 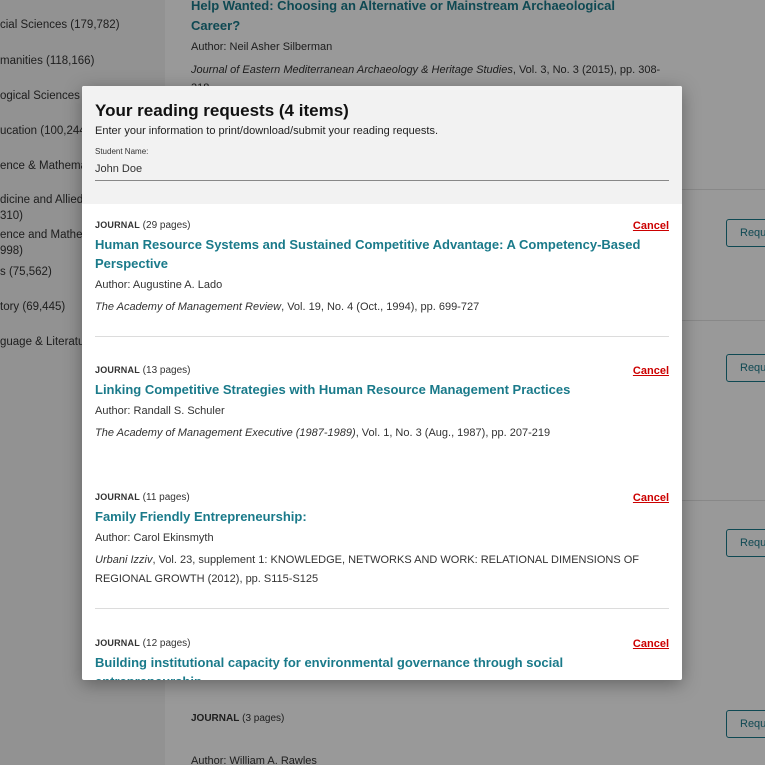 I want to click on item-type: JOURNAL (29 pages), so click(x=143, y=225).